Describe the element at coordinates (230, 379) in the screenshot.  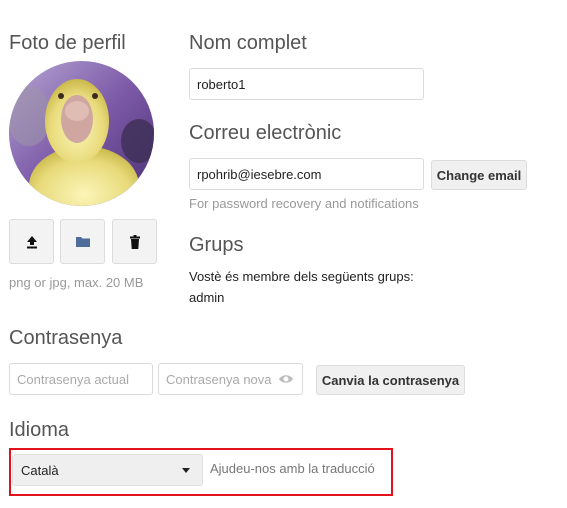
I see `new-password-field` at that location.